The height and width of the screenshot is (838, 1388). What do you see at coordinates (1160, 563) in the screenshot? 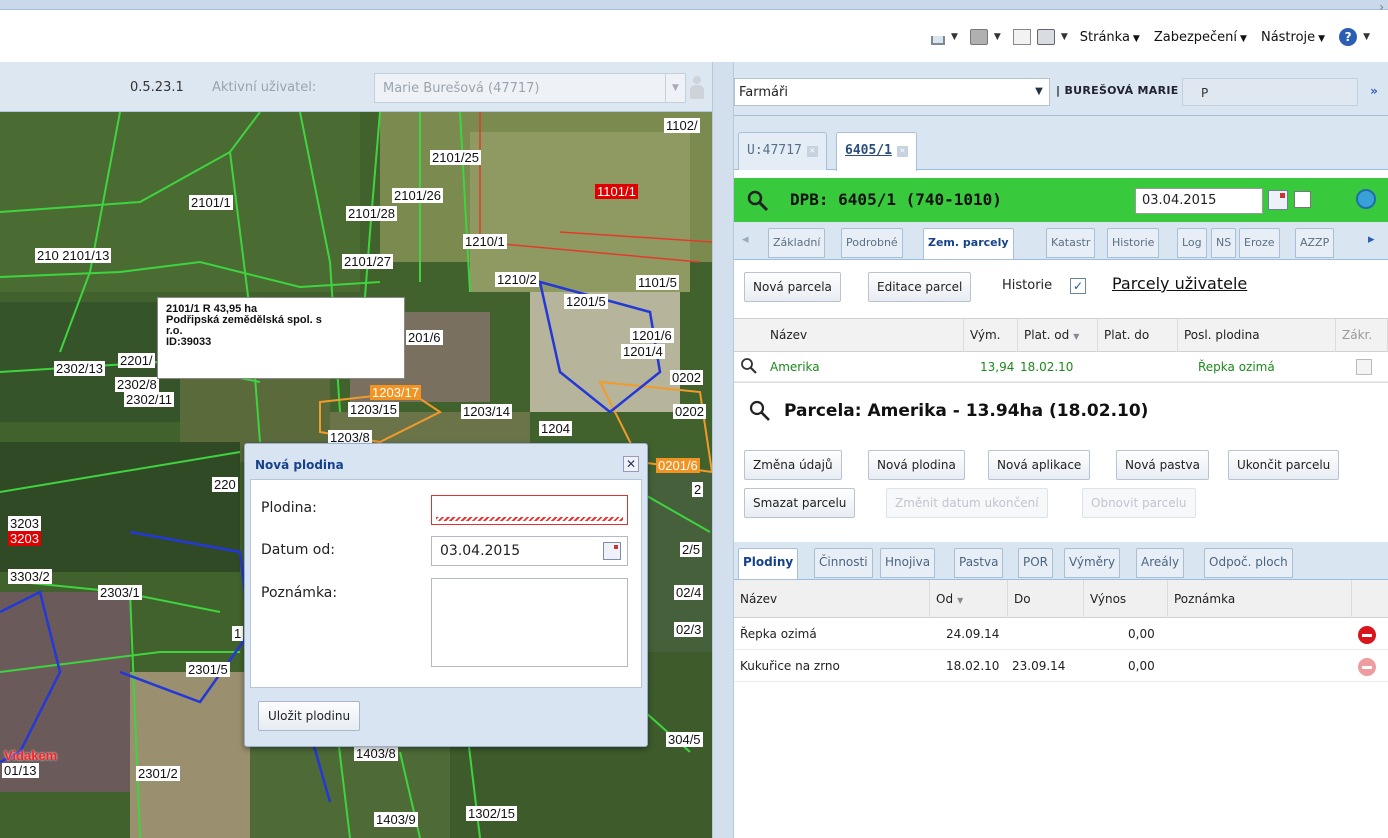
I see `tab-arealy: Areály` at bounding box center [1160, 563].